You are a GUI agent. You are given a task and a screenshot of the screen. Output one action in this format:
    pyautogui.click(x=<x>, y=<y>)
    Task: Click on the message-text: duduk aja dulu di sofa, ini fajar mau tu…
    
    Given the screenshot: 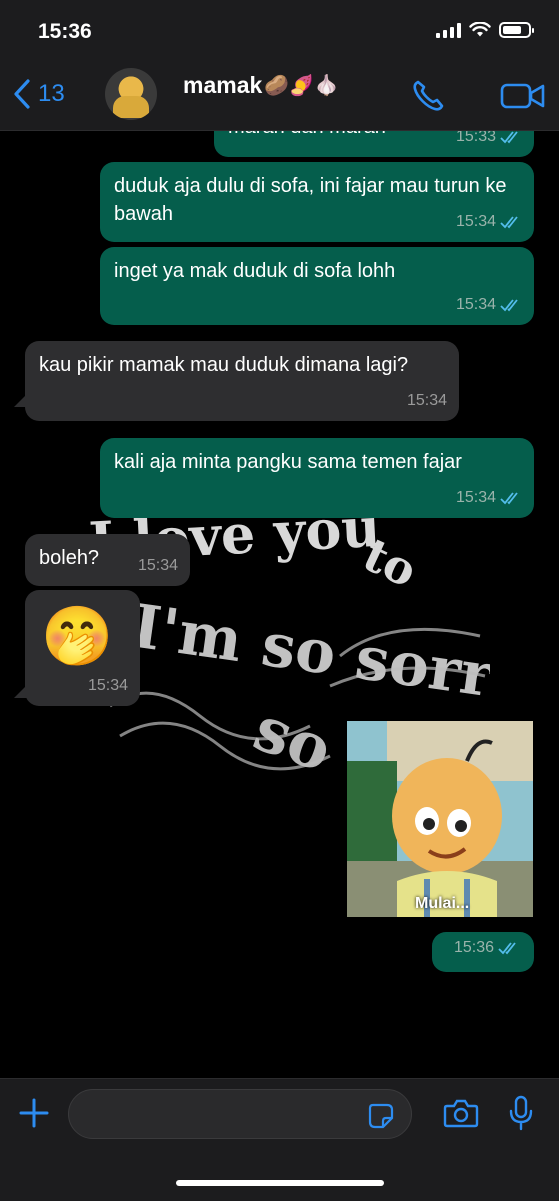 What is the action you would take?
    pyautogui.click(x=310, y=200)
    